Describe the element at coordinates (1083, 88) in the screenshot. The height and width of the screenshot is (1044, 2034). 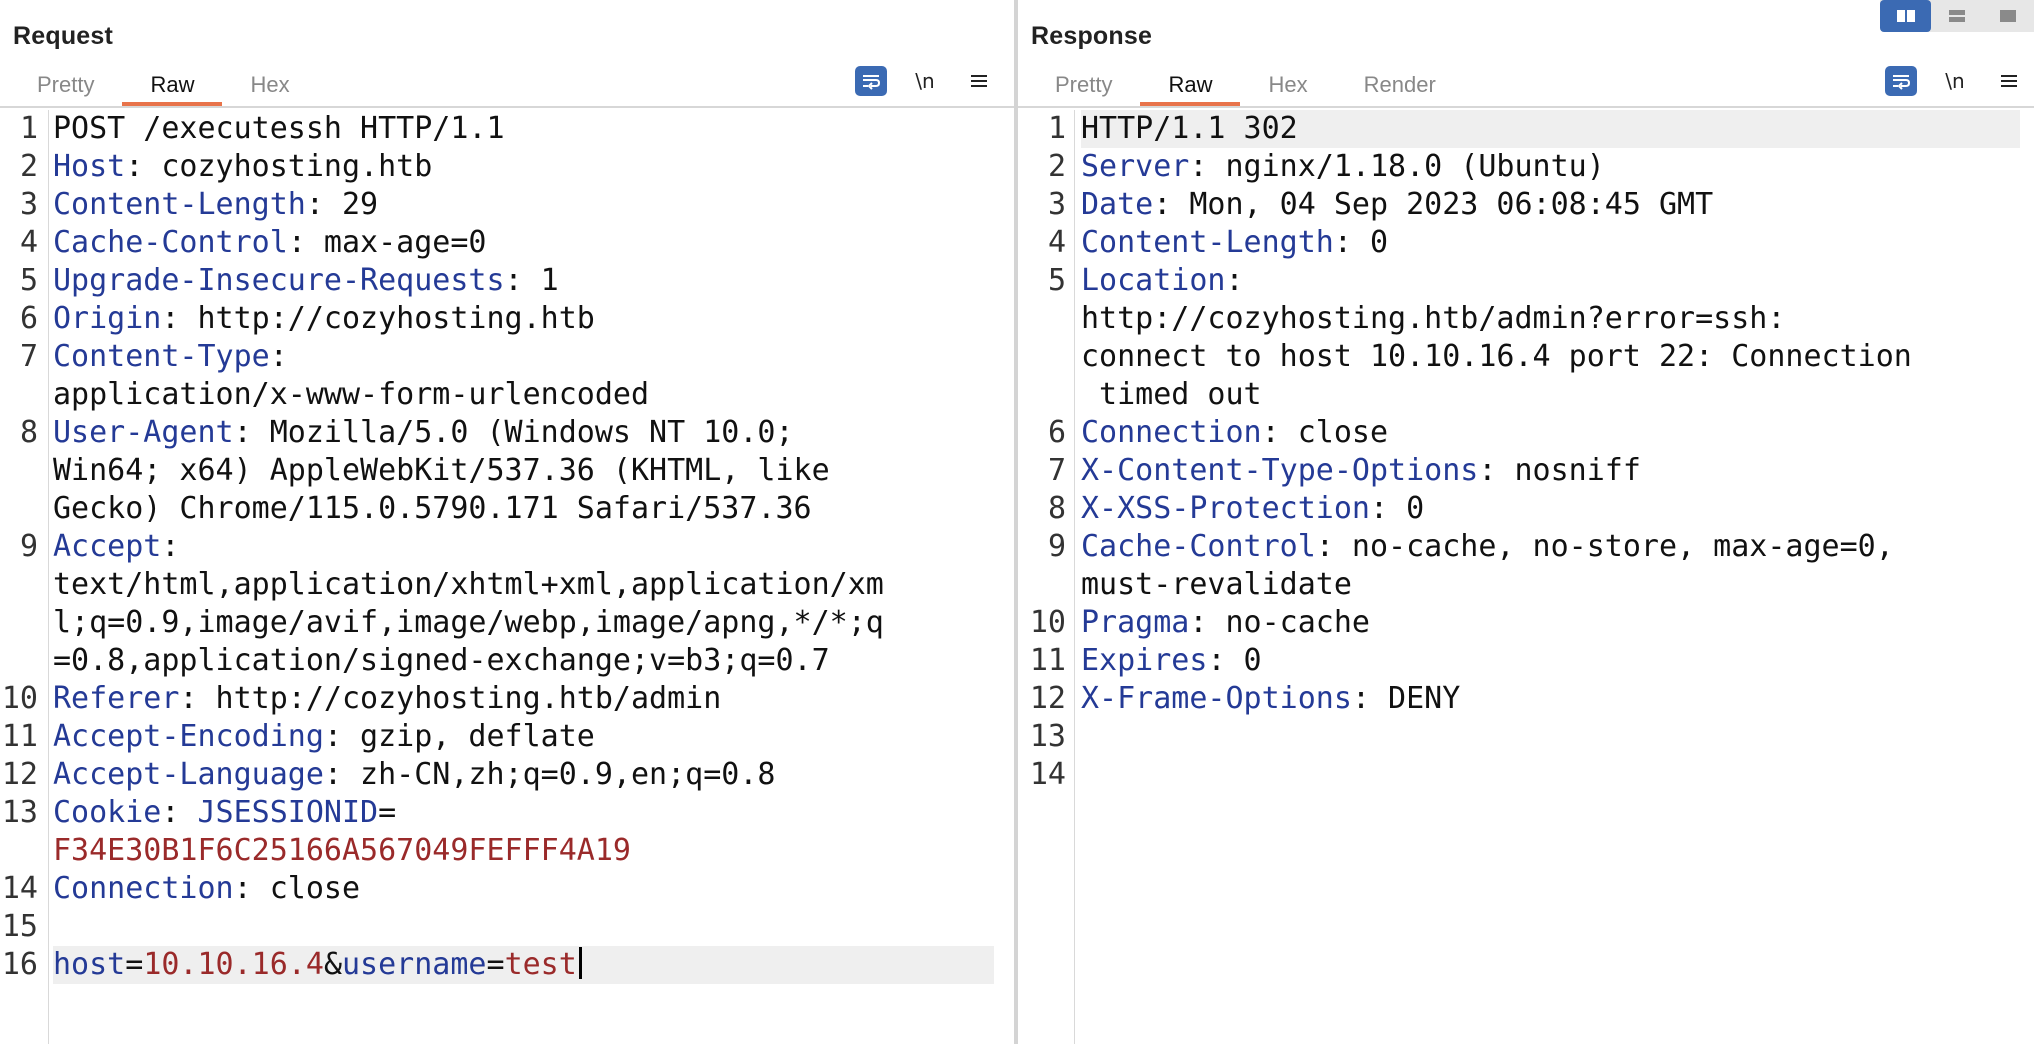
I see `response-tab-pretty: Pretty` at that location.